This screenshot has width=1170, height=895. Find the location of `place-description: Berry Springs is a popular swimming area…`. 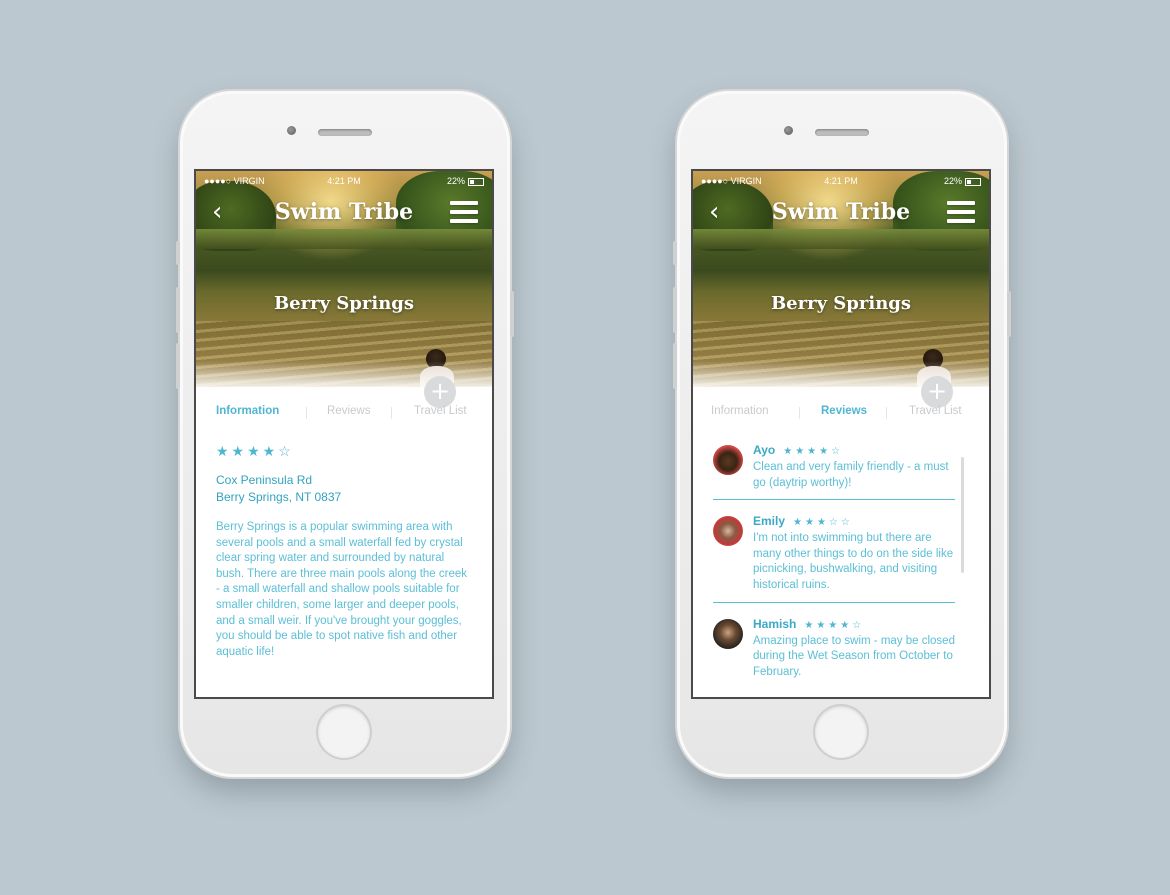

place-description: Berry Springs is a popular swimming area… is located at coordinates (342, 589).